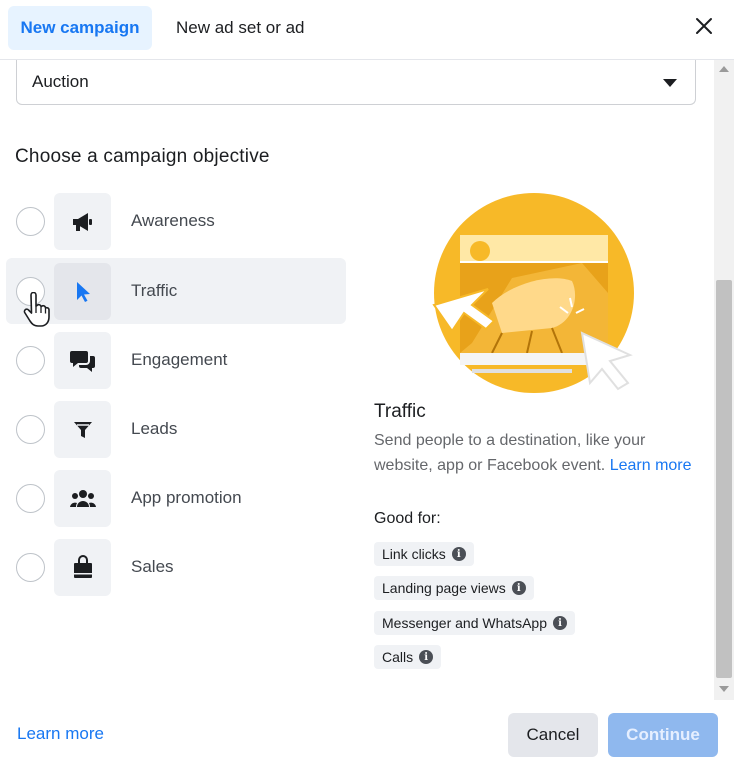  I want to click on chip-label: Link clicks, so click(414, 554).